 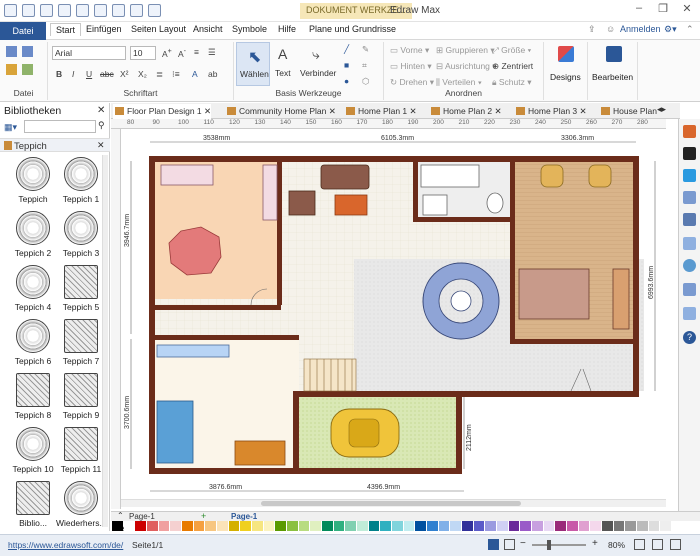 I want to click on save-icon, so click(x=100, y=10).